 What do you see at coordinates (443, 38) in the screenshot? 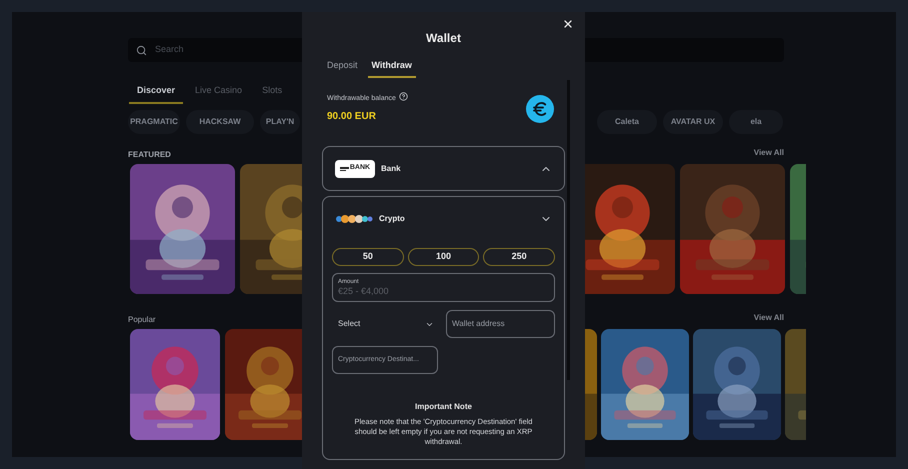
I see `modal-title: Wallet` at bounding box center [443, 38].